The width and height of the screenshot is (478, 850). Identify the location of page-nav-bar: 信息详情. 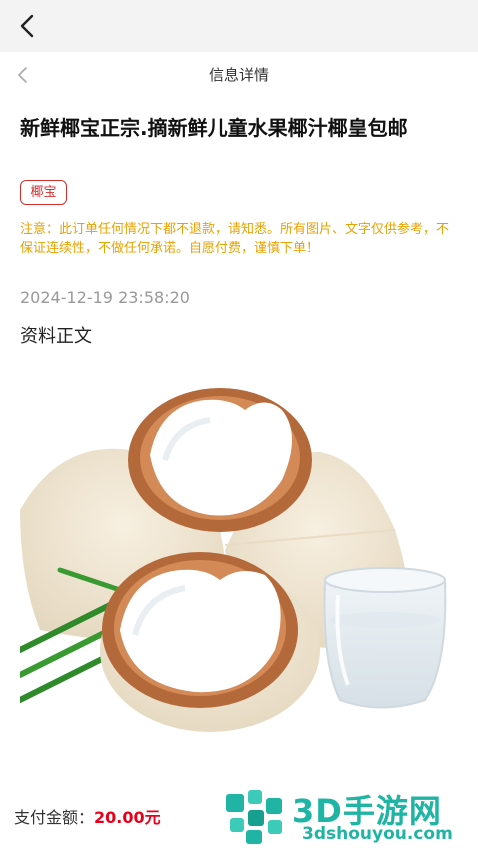
(239, 75).